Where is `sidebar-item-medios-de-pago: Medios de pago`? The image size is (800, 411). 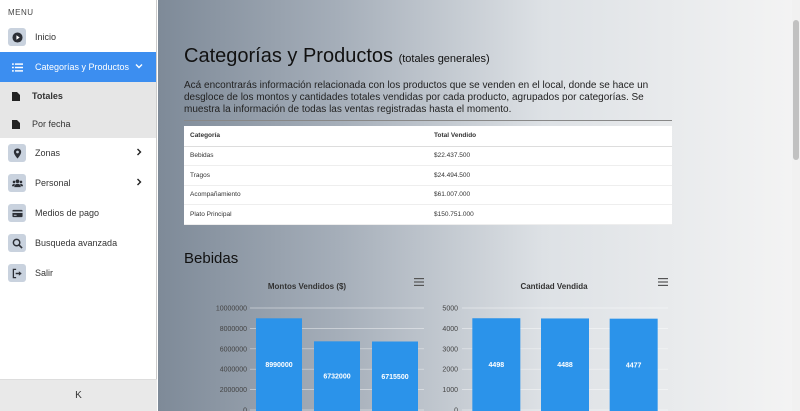 sidebar-item-medios-de-pago: Medios de pago is located at coordinates (78, 213).